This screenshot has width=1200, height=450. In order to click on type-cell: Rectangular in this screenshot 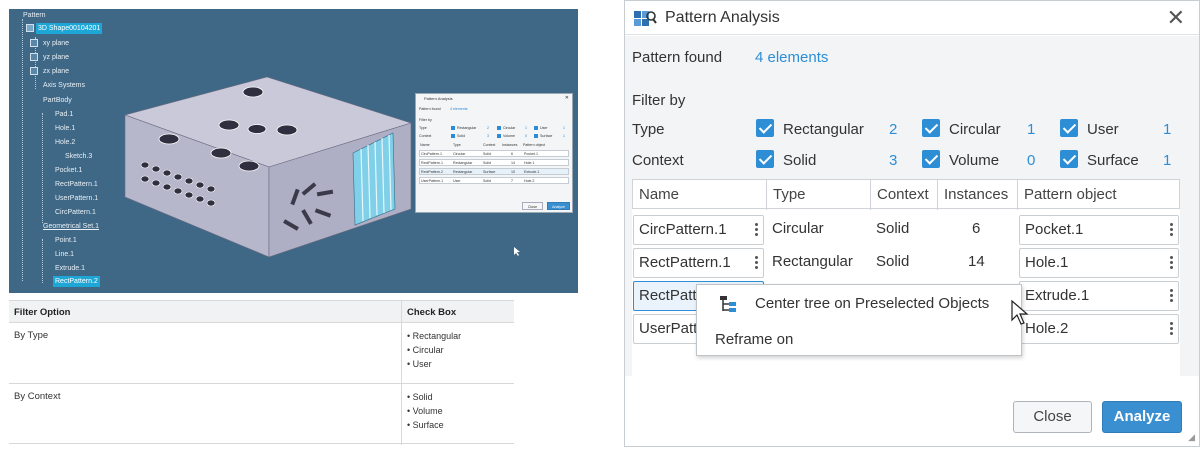, I will do `click(812, 261)`.